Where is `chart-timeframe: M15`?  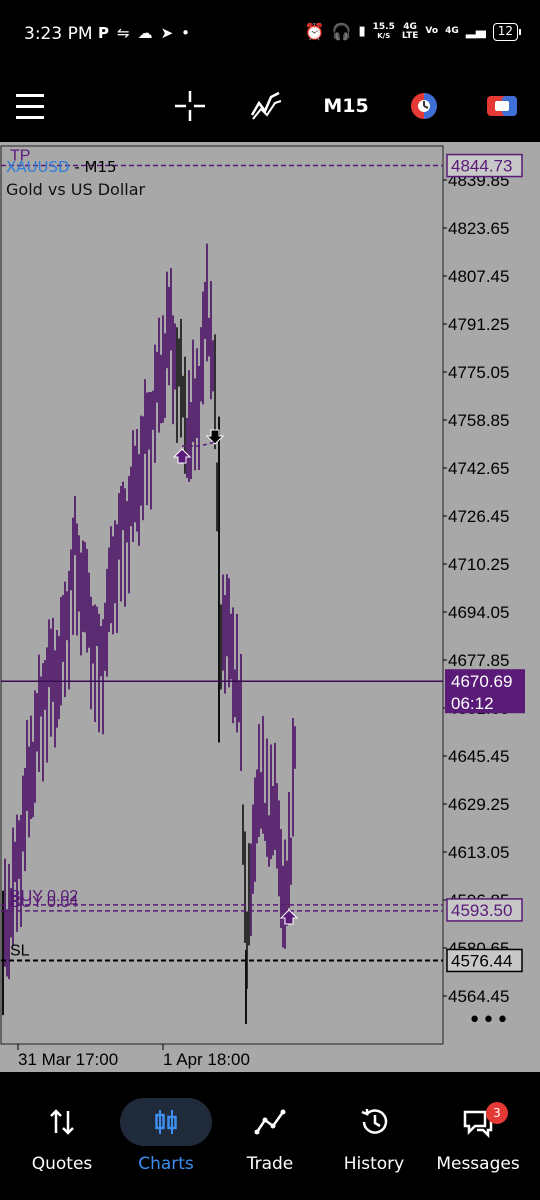
chart-timeframe: M15 is located at coordinates (100, 167).